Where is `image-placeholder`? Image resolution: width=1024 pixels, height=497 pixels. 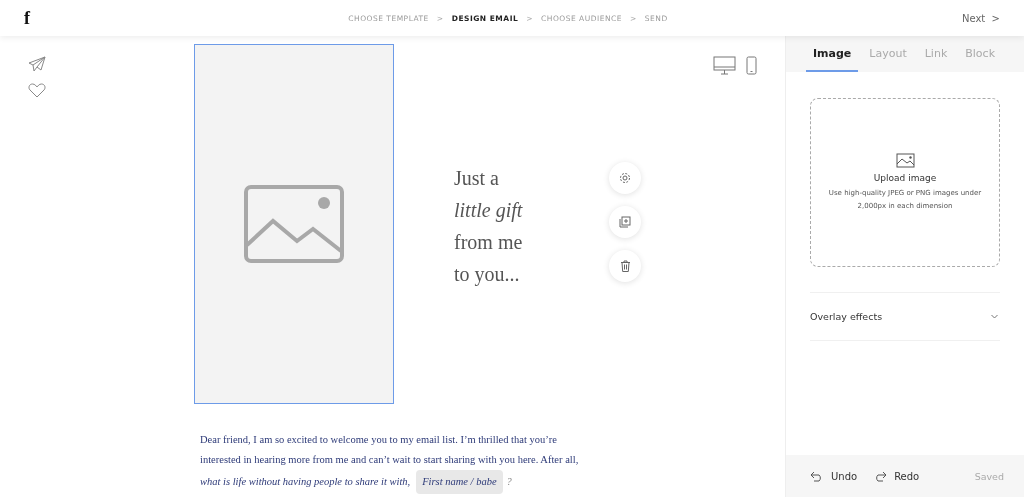
image-placeholder is located at coordinates (294, 224).